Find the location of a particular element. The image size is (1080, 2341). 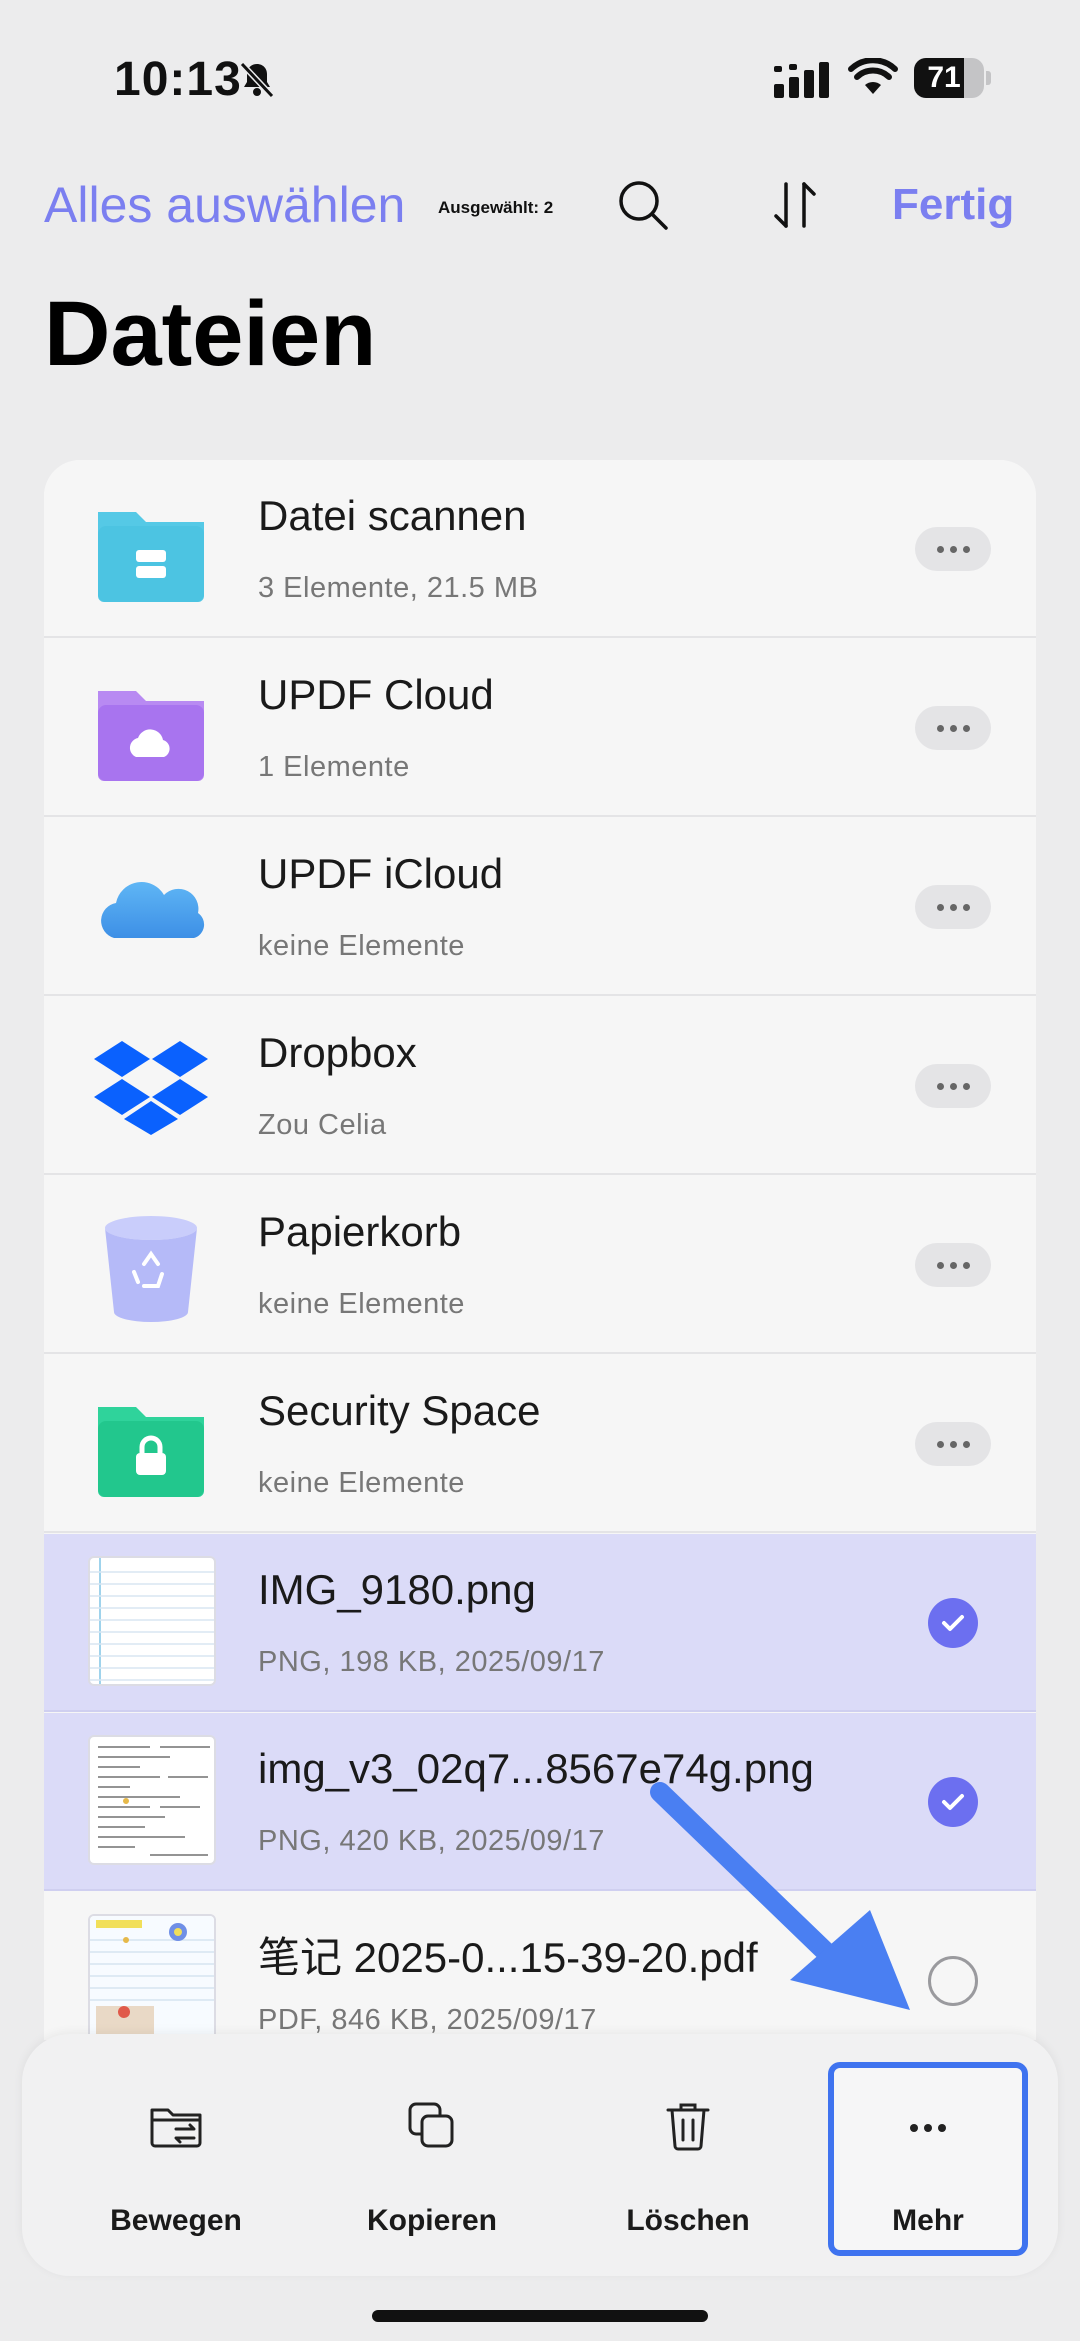

sort-icon is located at coordinates (795, 205).